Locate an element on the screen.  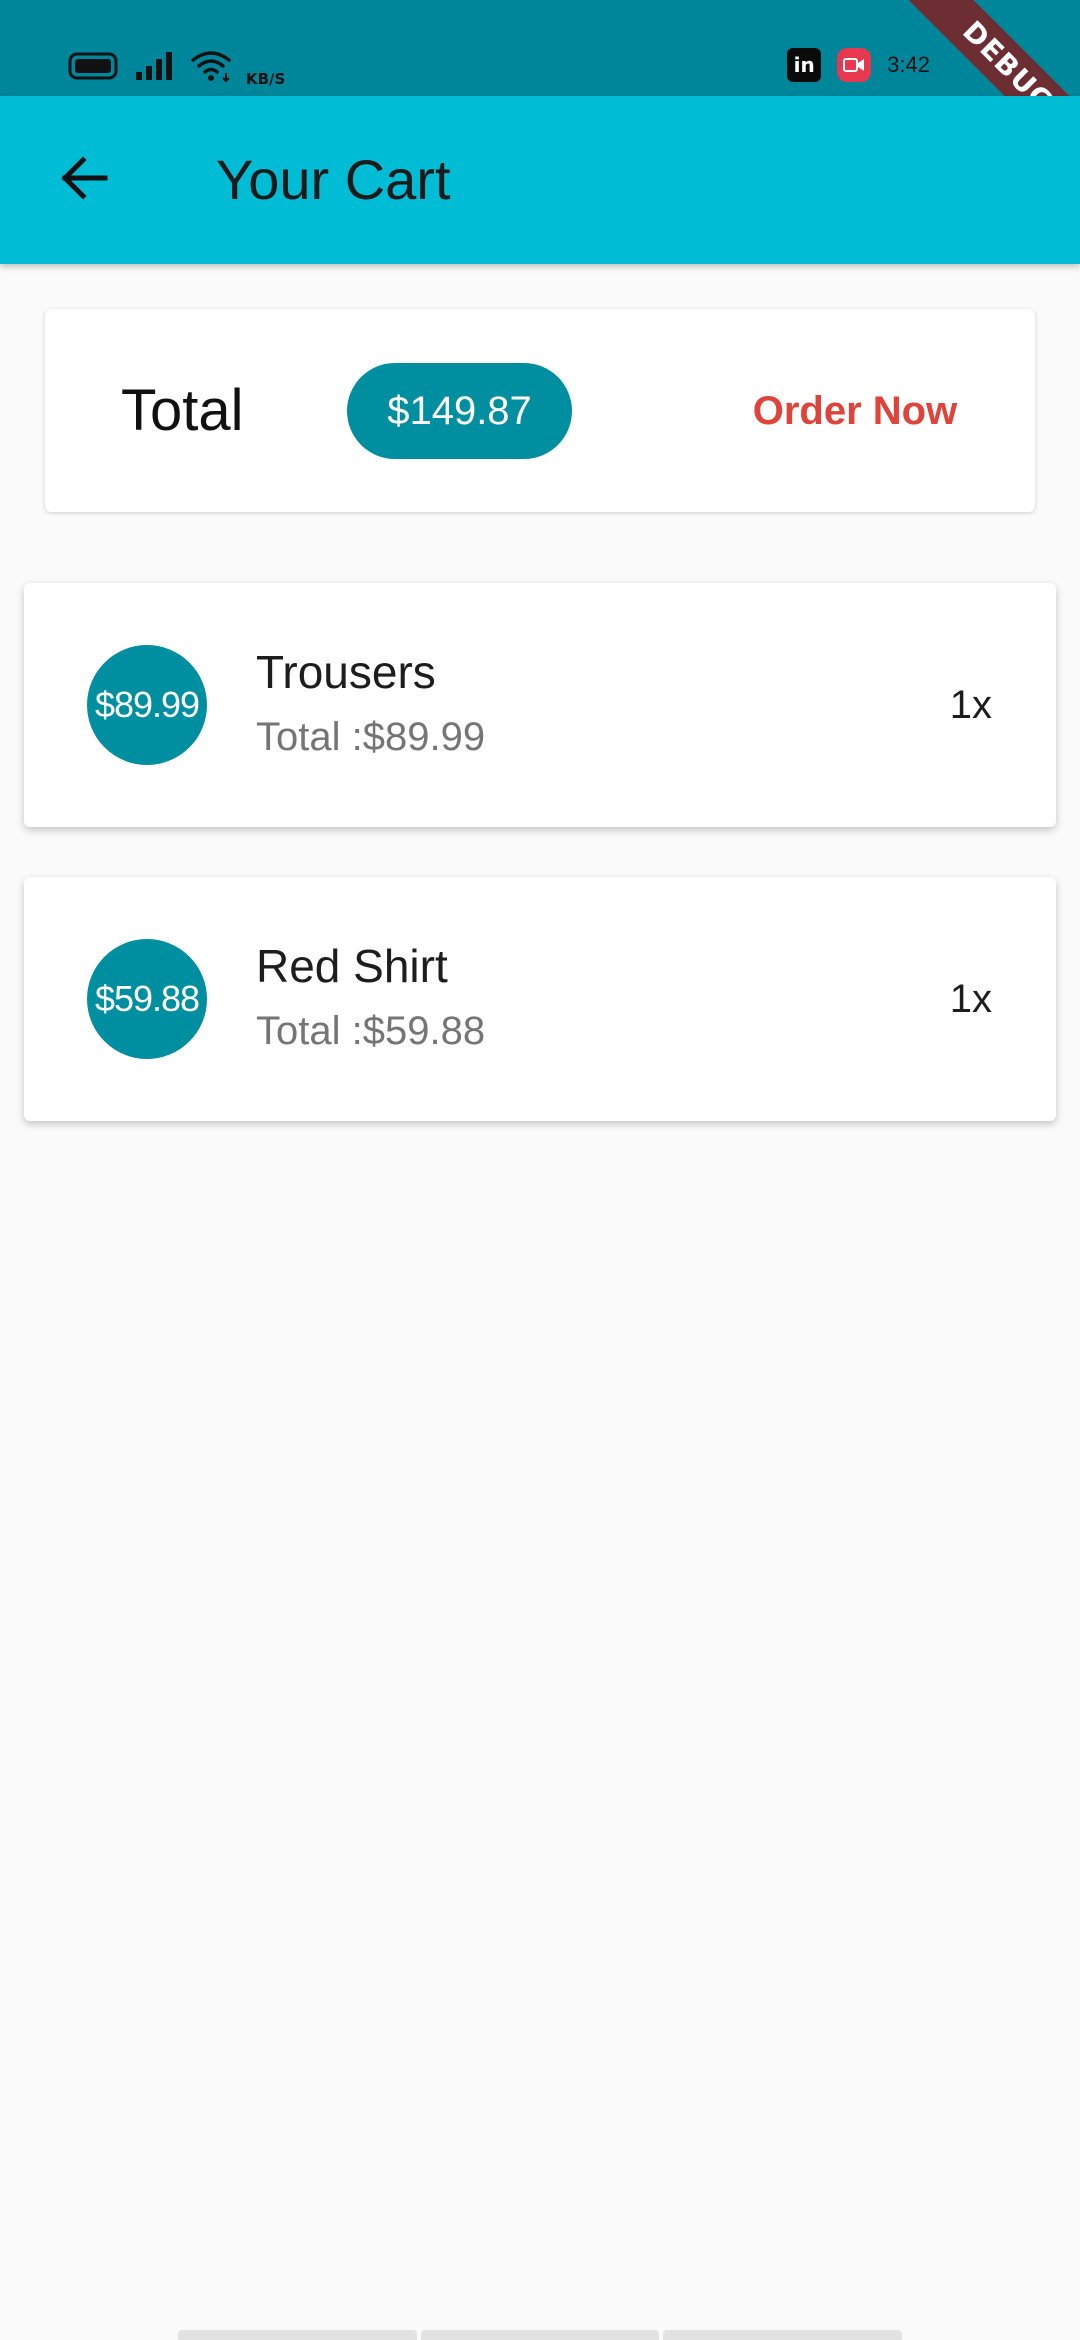
status-bar: KB/S in 3:42 is located at coordinates (540, 48).